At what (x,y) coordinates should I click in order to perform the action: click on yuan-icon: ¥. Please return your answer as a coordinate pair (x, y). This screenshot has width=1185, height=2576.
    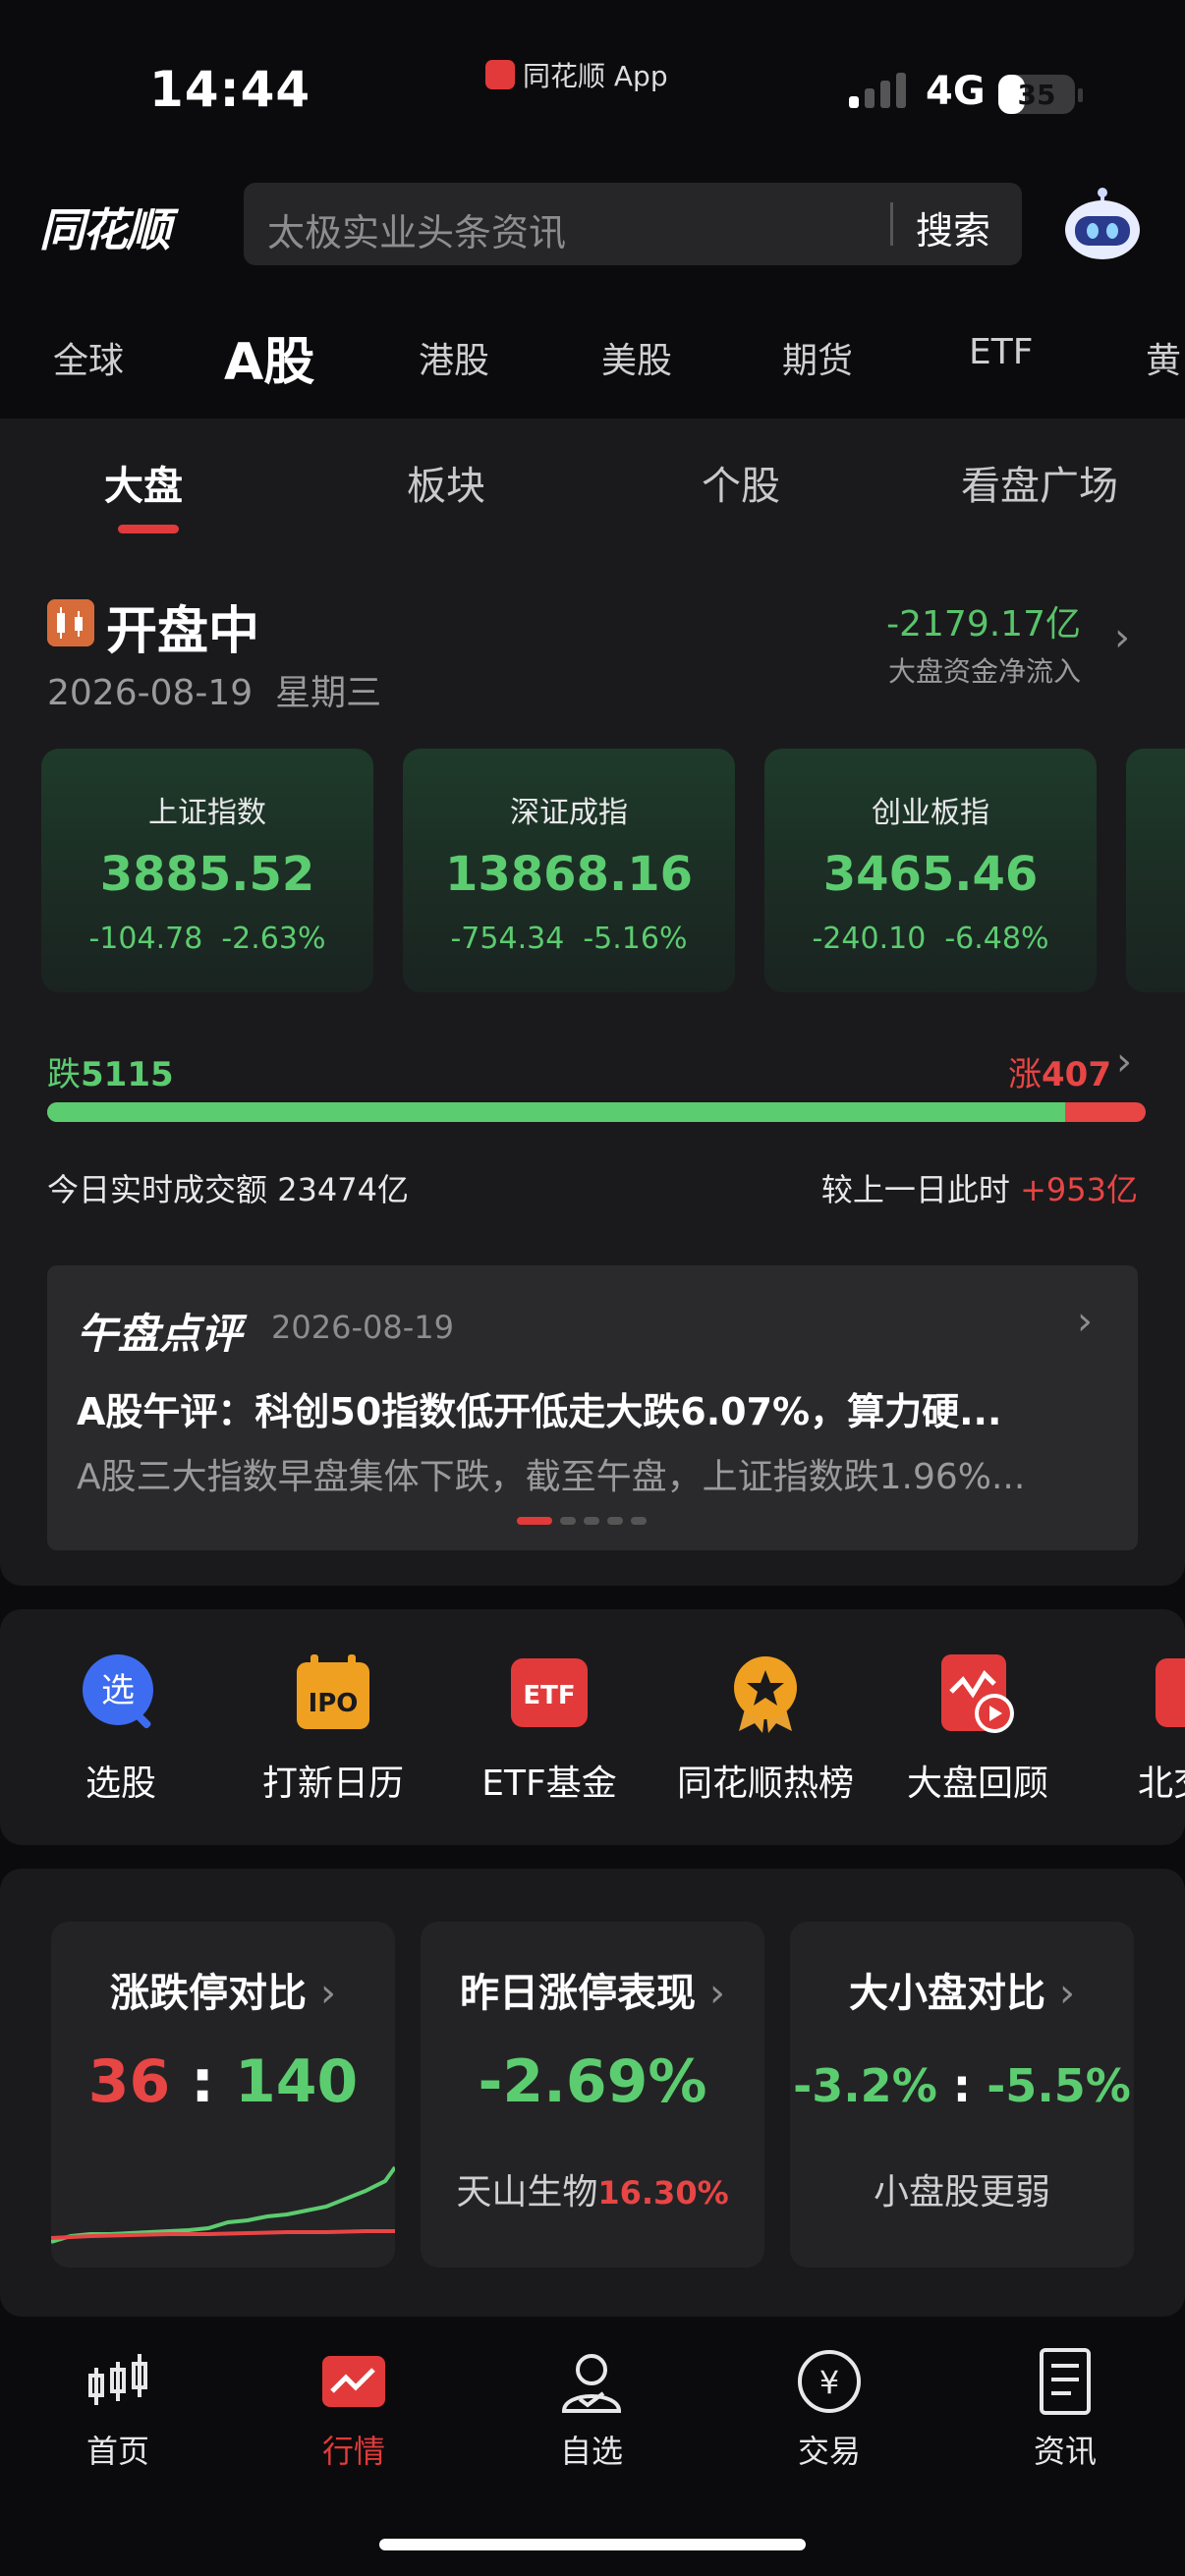
    Looking at the image, I should click on (830, 2381).